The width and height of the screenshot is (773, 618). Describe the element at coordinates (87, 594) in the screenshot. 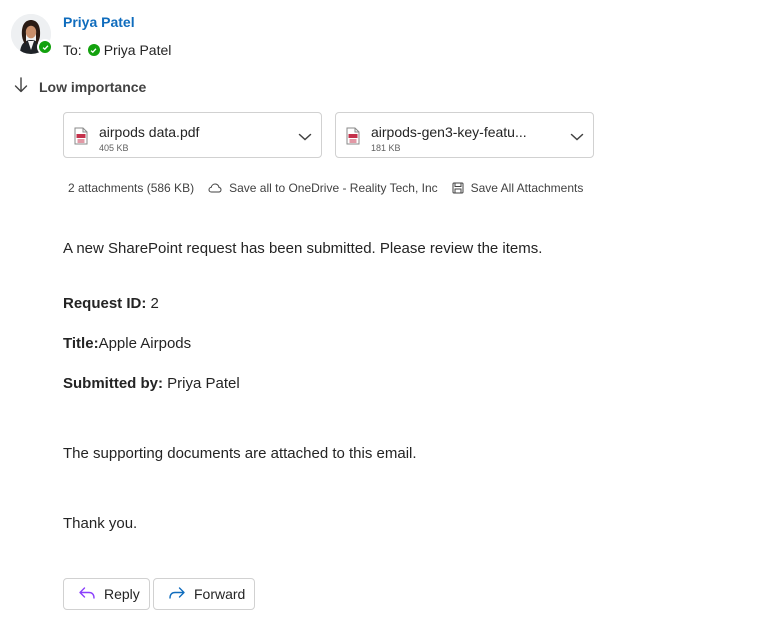

I see `reply-icon` at that location.